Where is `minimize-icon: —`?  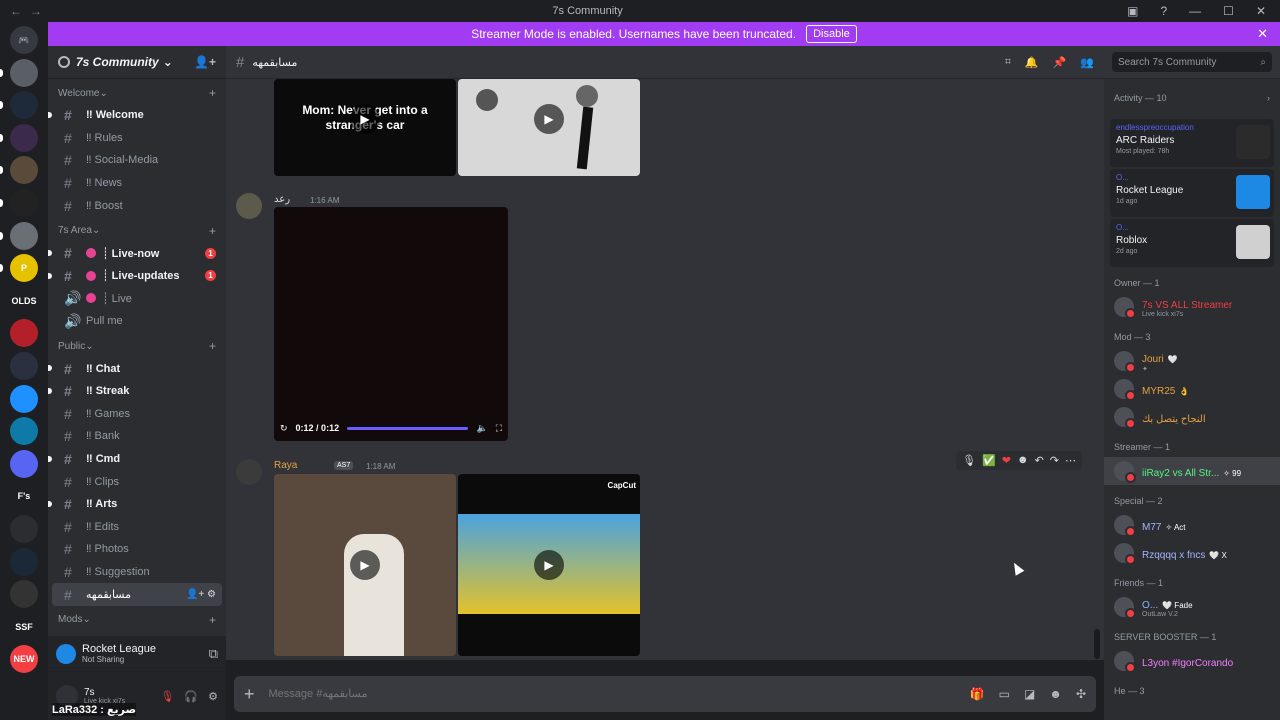
minimize-icon: — is located at coordinates (1195, 11).